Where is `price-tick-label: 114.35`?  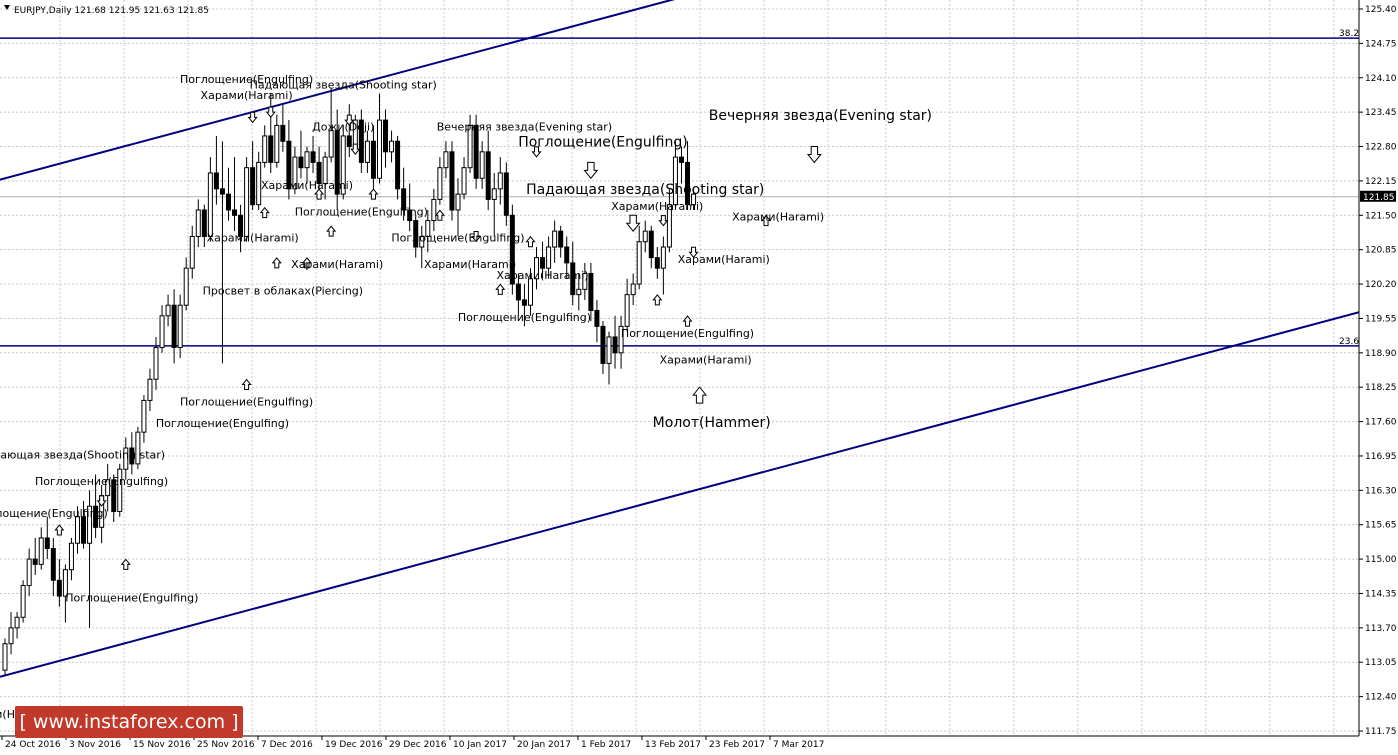
price-tick-label: 114.35 is located at coordinates (1381, 594).